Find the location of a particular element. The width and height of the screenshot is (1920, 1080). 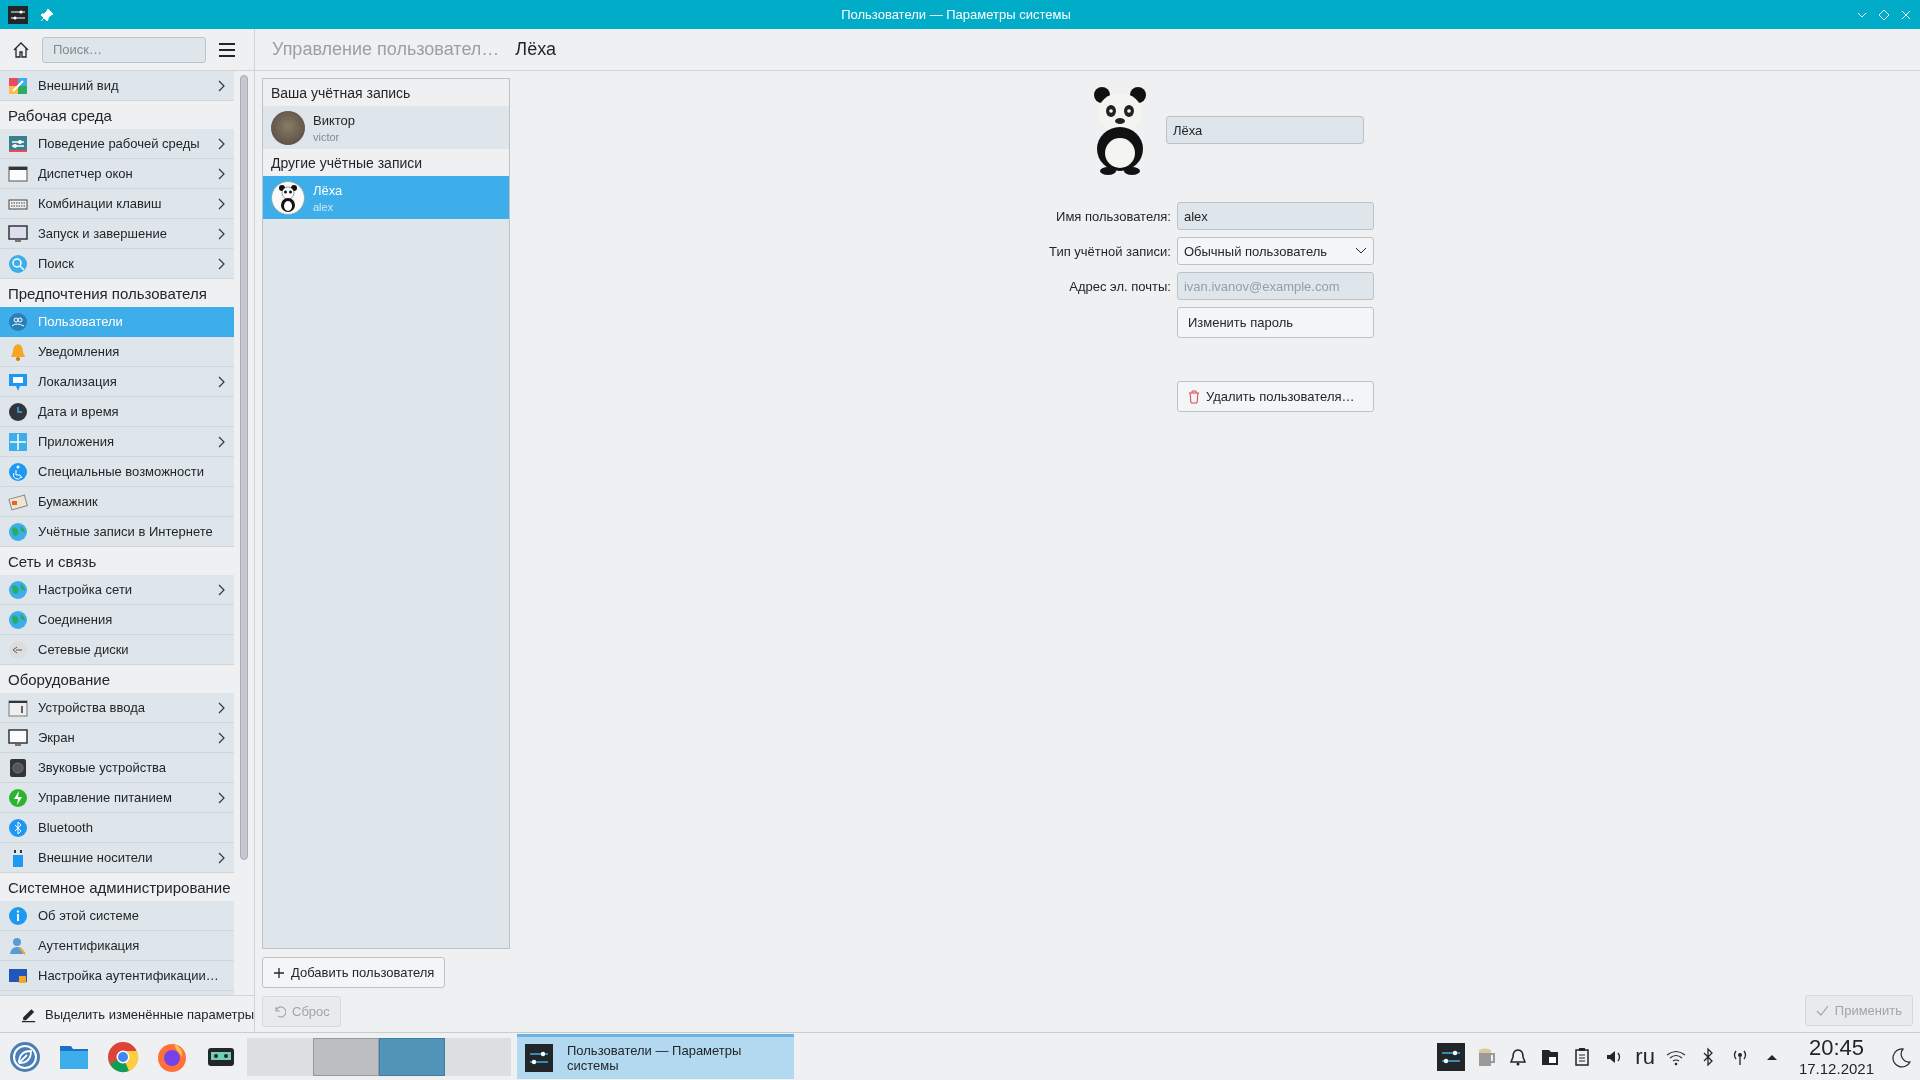

close-icon is located at coordinates (1906, 14).